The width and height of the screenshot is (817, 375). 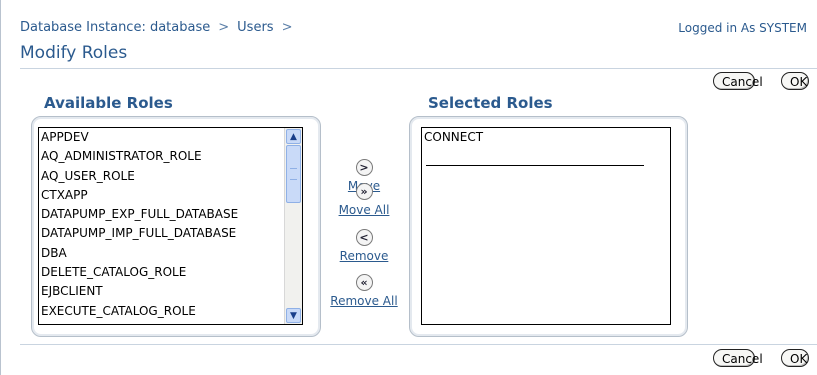 I want to click on move-all-arrow-icon: », so click(x=364, y=191).